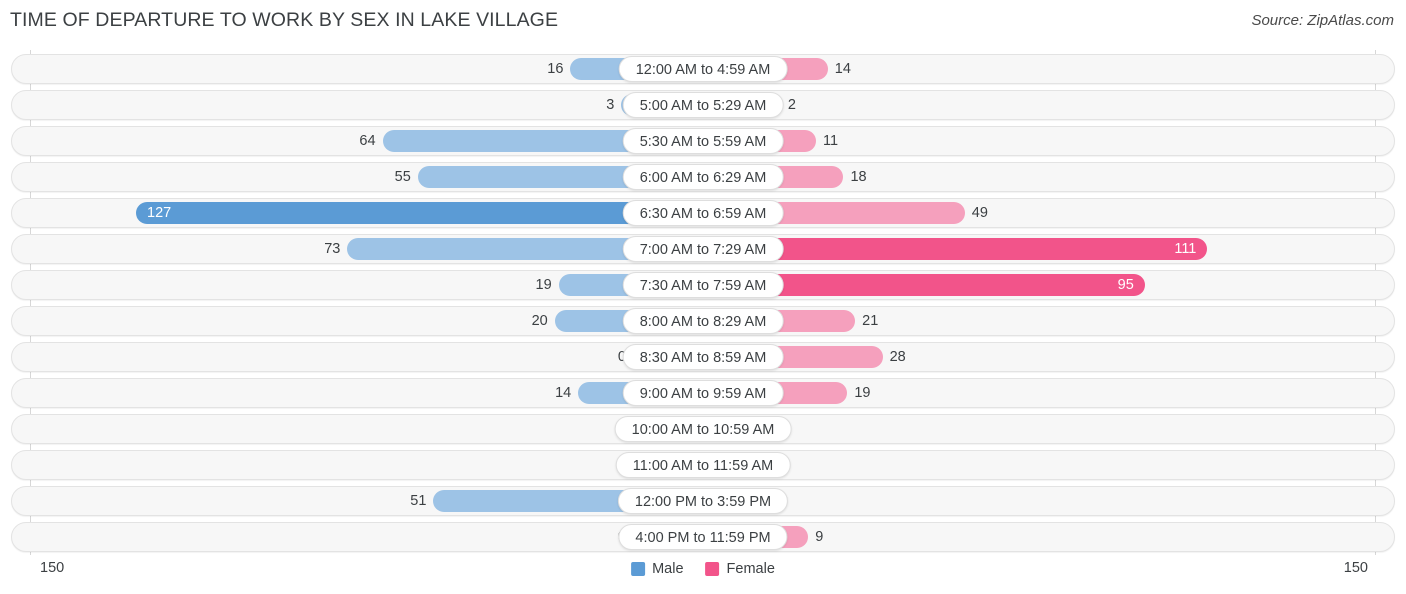 The image size is (1406, 594). I want to click on chart-footer: 150 150 Male Female, so click(703, 574).